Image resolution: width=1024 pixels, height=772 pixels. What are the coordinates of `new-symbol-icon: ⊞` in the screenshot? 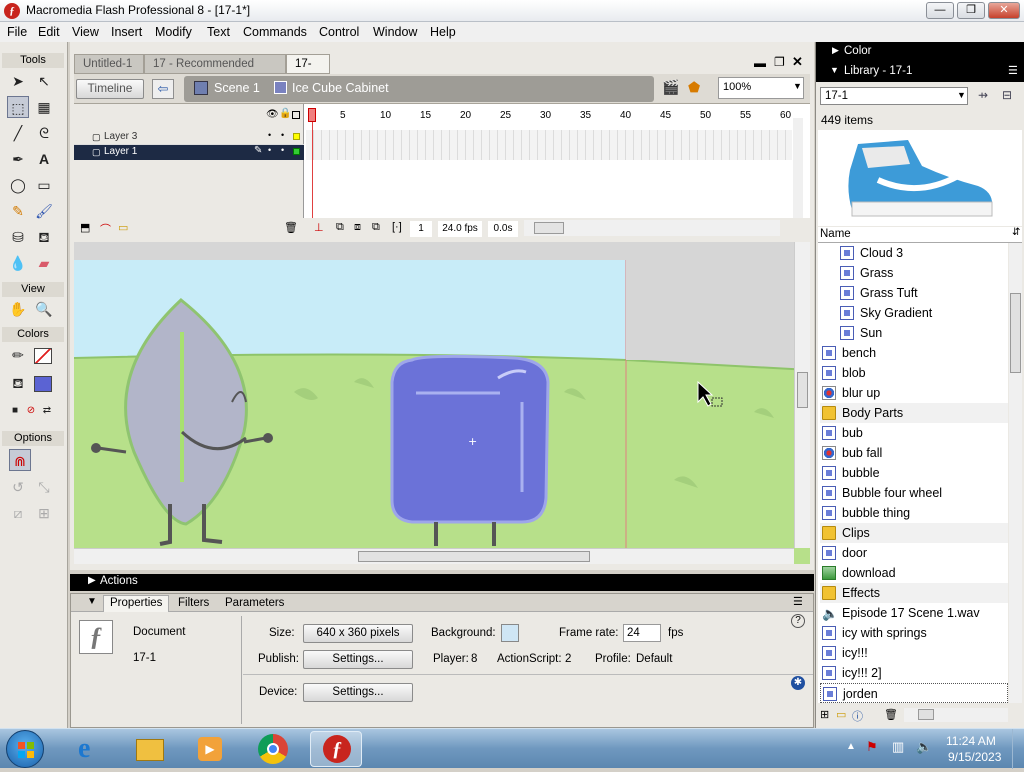 It's located at (824, 714).